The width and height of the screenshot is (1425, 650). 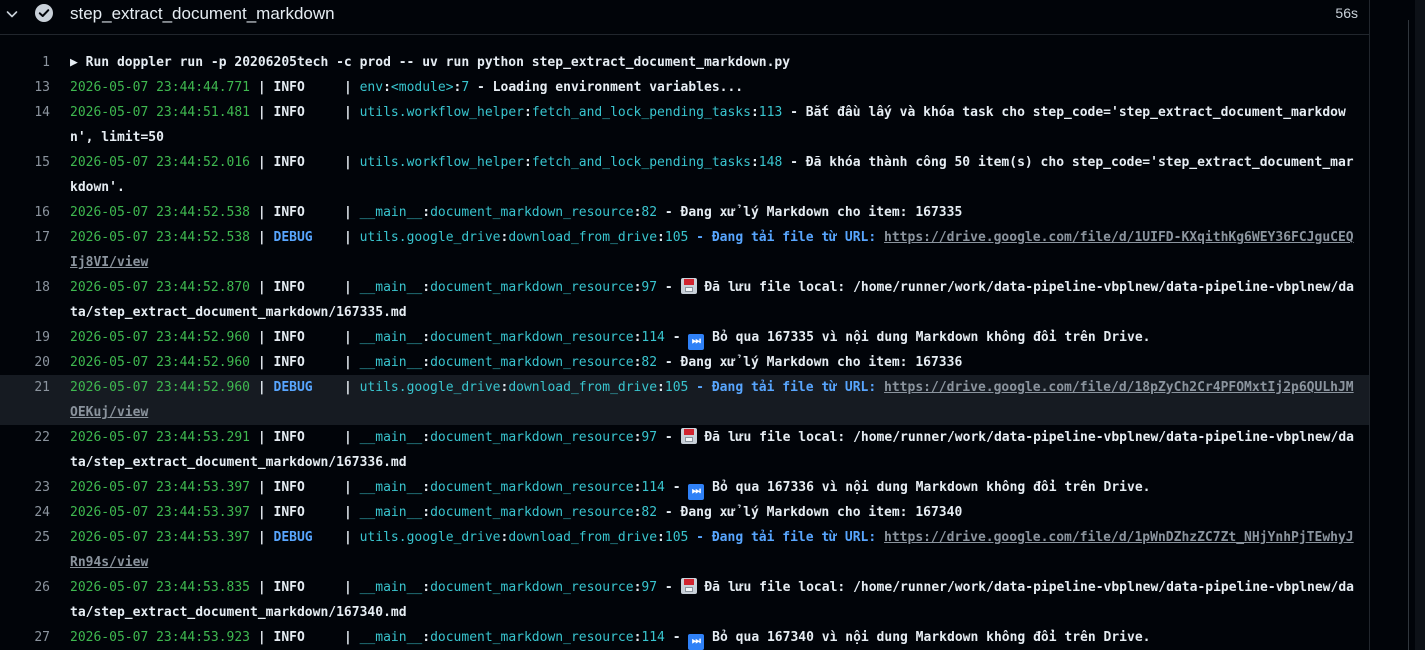 What do you see at coordinates (25, 512) in the screenshot?
I see `line-number: 24` at bounding box center [25, 512].